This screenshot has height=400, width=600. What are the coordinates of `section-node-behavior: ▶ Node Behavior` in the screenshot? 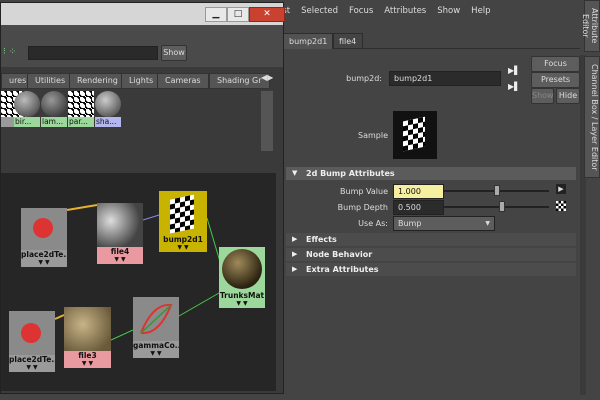 It's located at (431, 254).